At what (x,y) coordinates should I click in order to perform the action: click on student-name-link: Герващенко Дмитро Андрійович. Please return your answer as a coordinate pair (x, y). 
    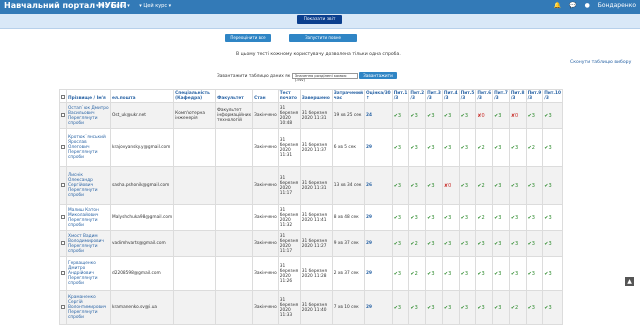
    Looking at the image, I should click on (82, 268).